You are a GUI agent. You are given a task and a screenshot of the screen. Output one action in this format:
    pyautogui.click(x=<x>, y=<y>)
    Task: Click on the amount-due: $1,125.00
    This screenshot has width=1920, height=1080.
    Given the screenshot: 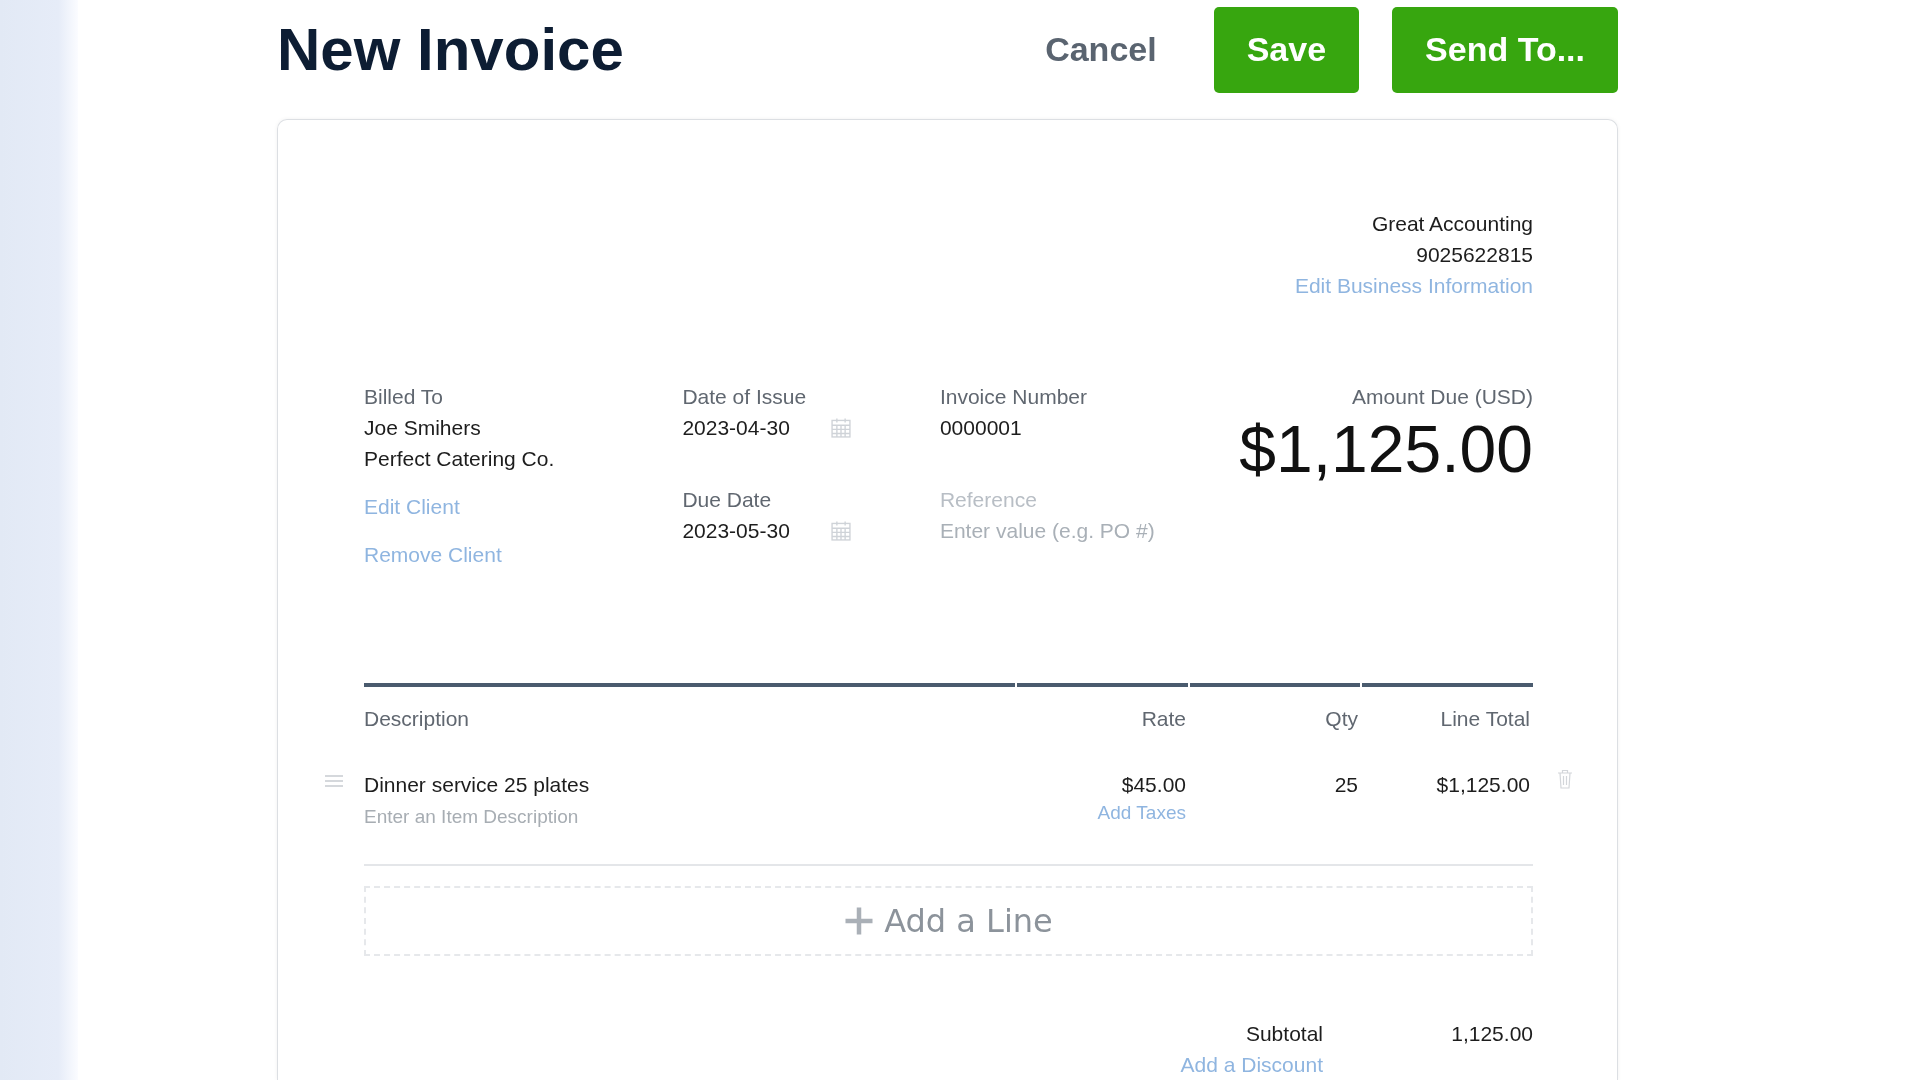 What is the action you would take?
    pyautogui.click(x=1386, y=449)
    